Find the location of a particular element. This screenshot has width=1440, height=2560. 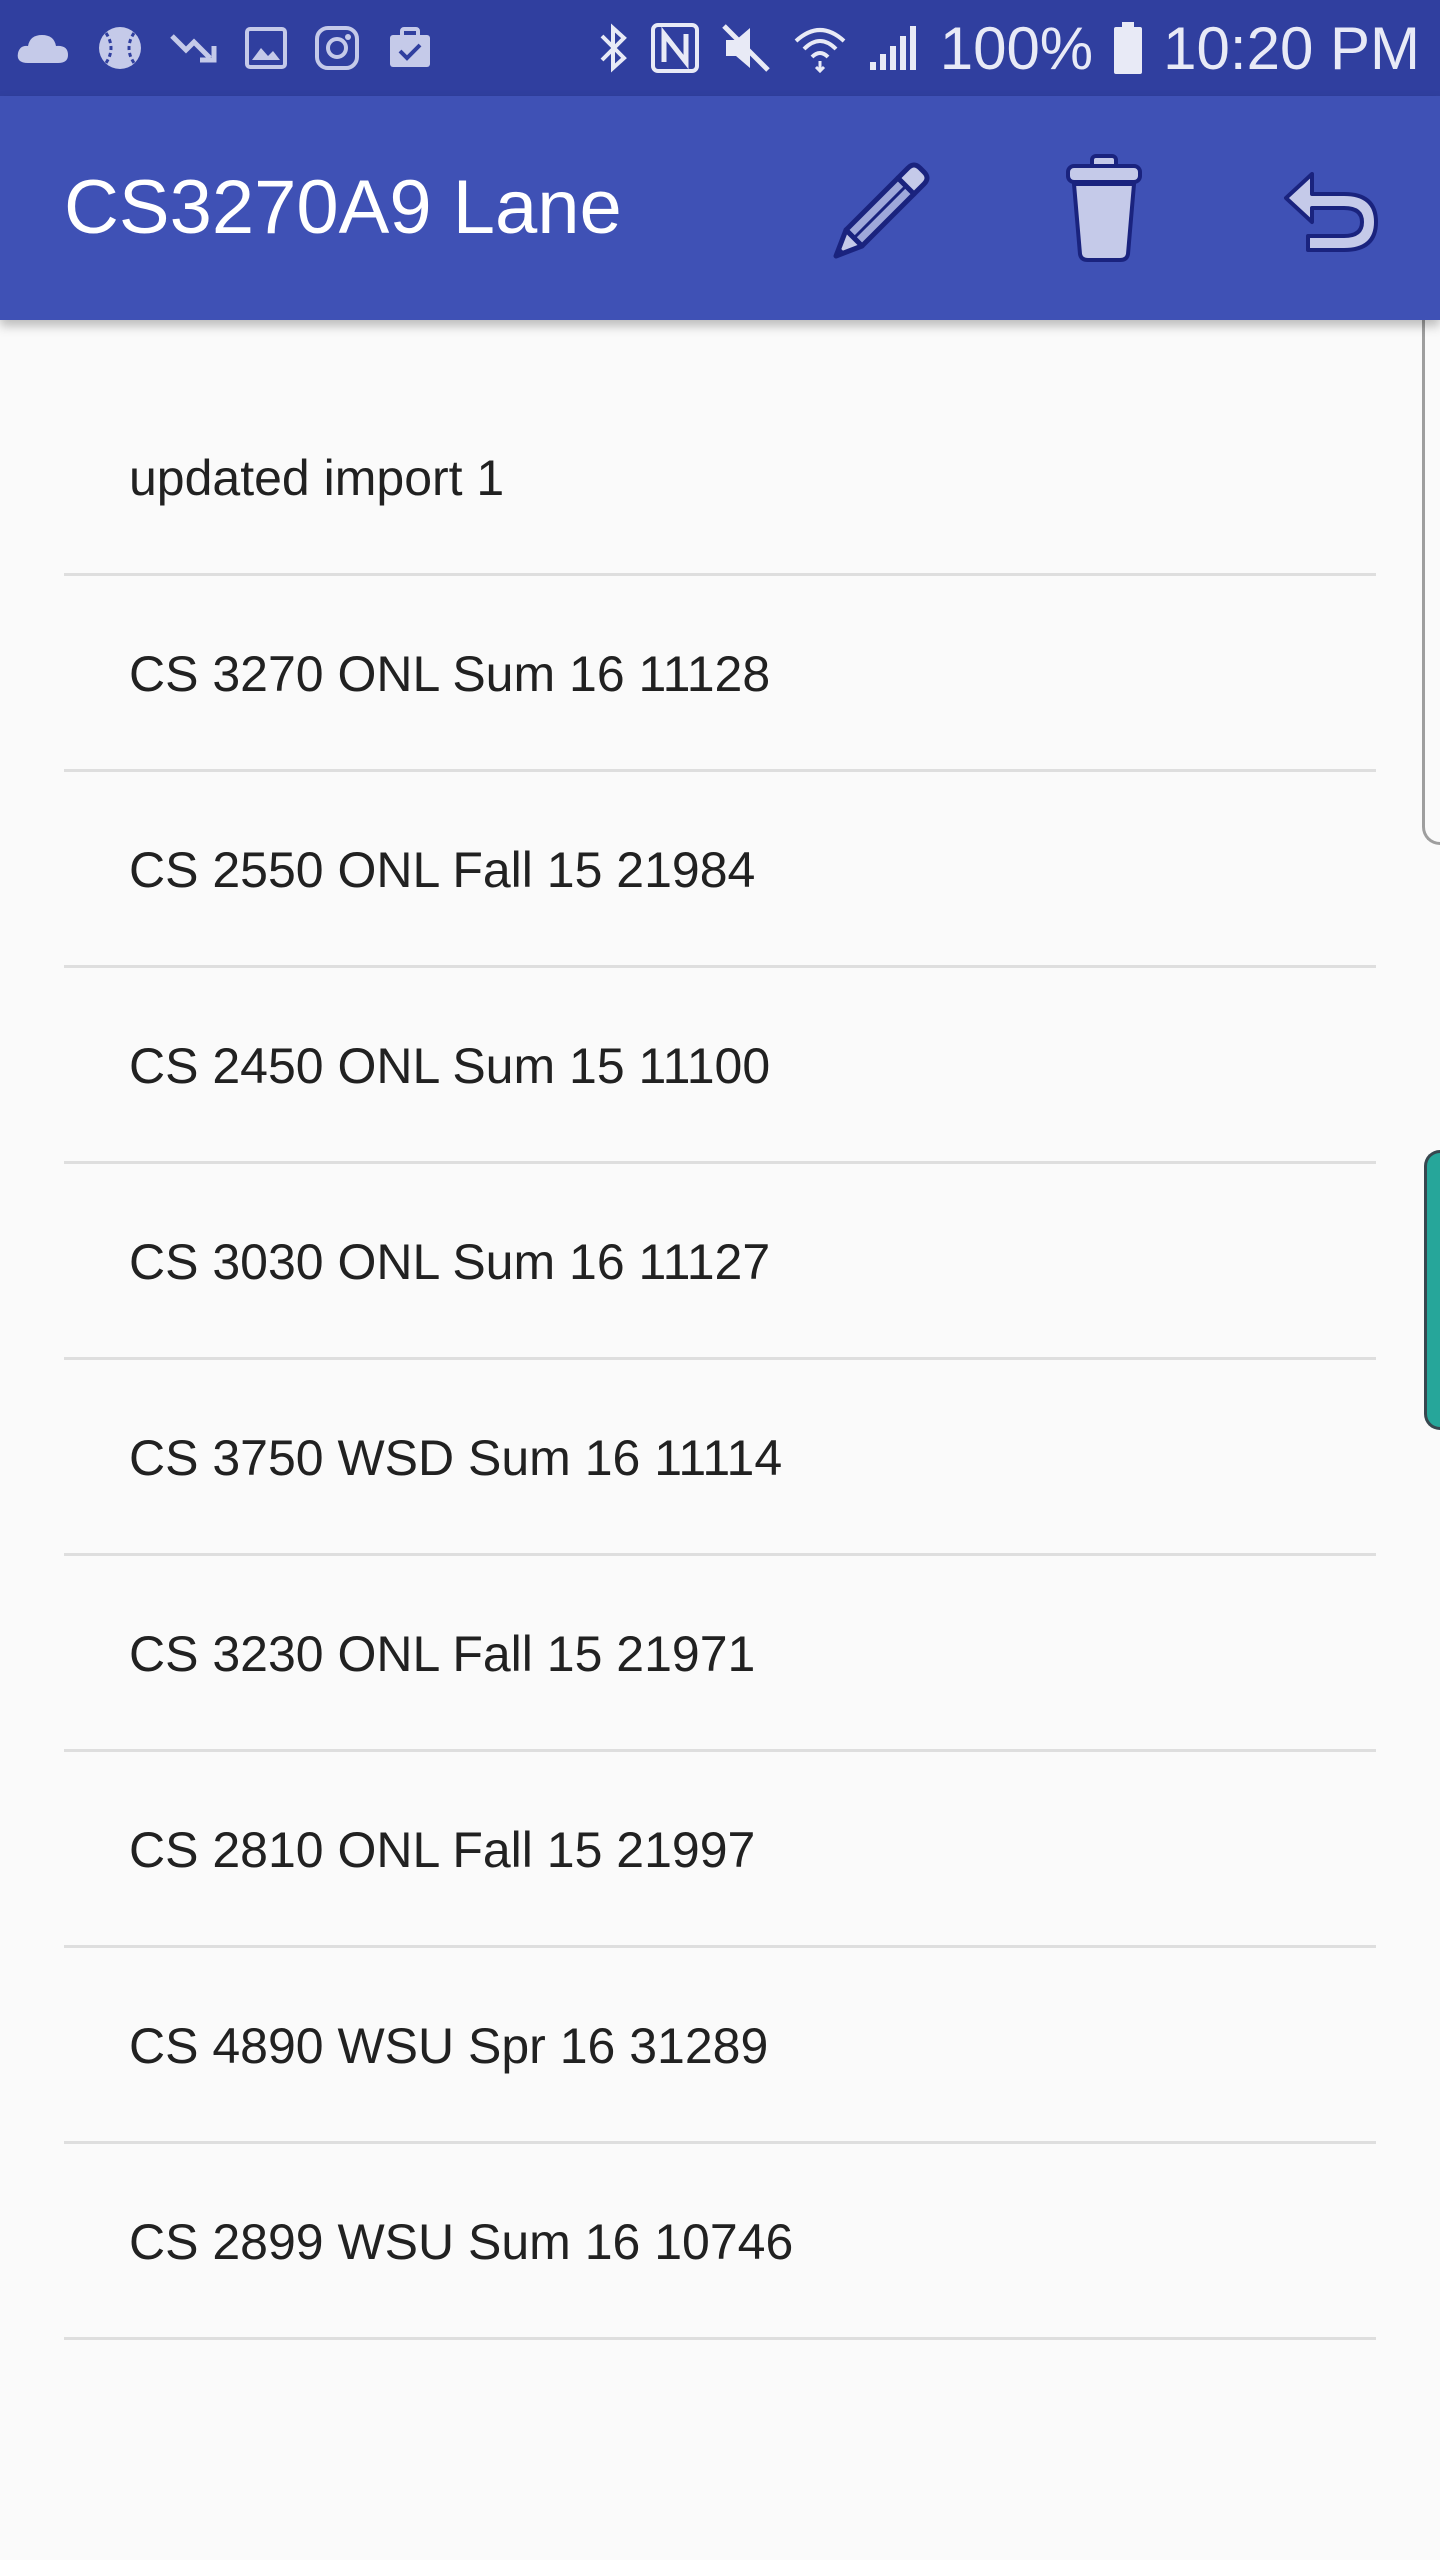

list-item: CS 3270 ONL Sum 16 11128 is located at coordinates (720, 674).